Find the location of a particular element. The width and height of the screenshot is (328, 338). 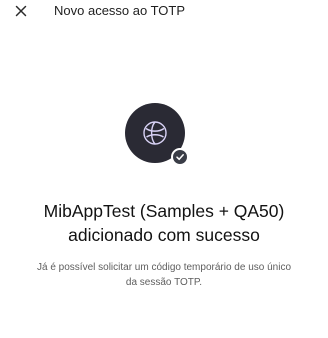

success-illustration is located at coordinates (158, 134).